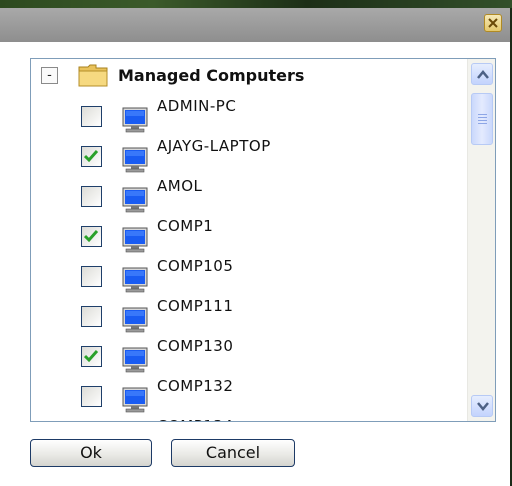 This screenshot has height=486, width=512. I want to click on background-strip, so click(256, 4).